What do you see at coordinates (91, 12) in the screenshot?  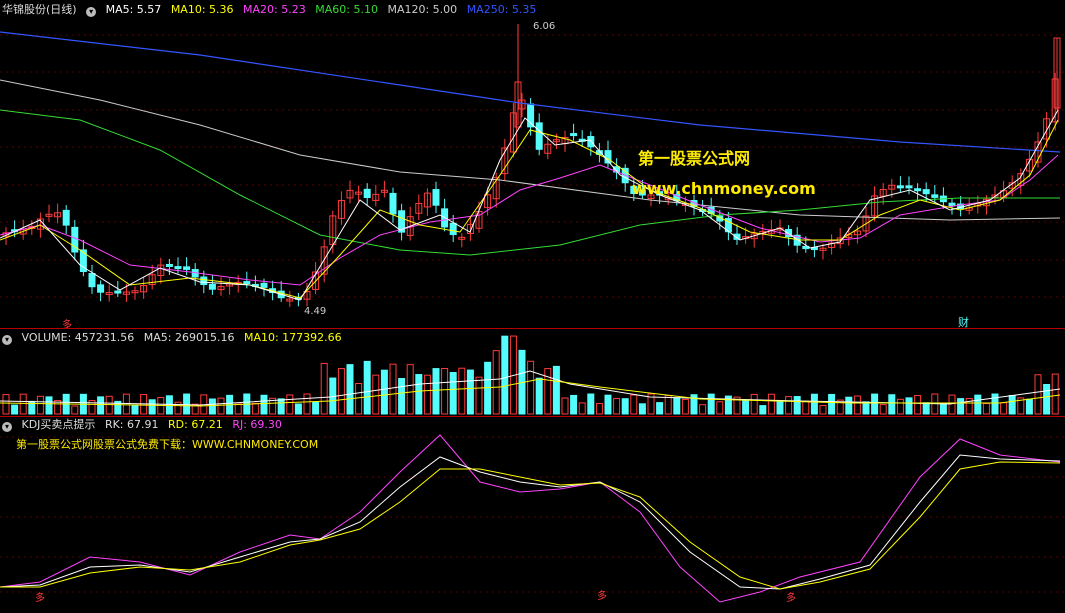 I see `settings-circle-icon: ▾` at bounding box center [91, 12].